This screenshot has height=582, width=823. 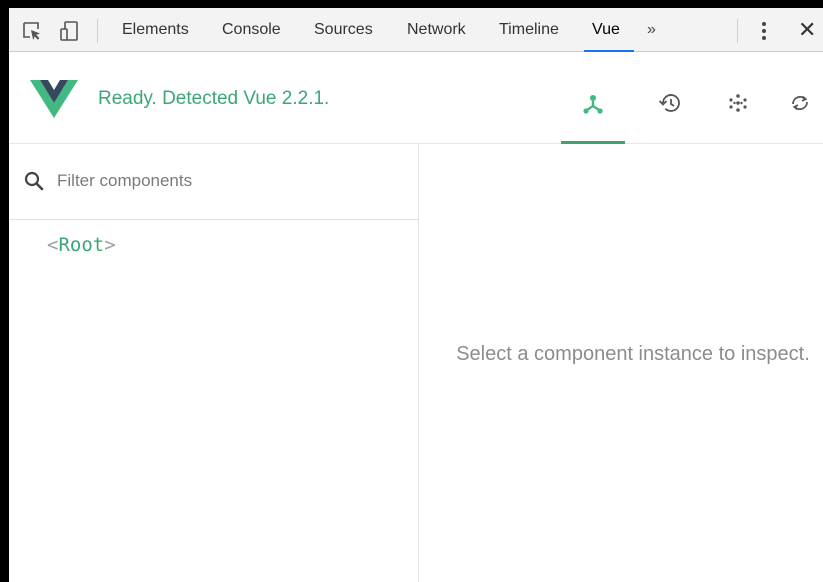 I want to click on tab-elements: Elements, so click(x=155, y=30).